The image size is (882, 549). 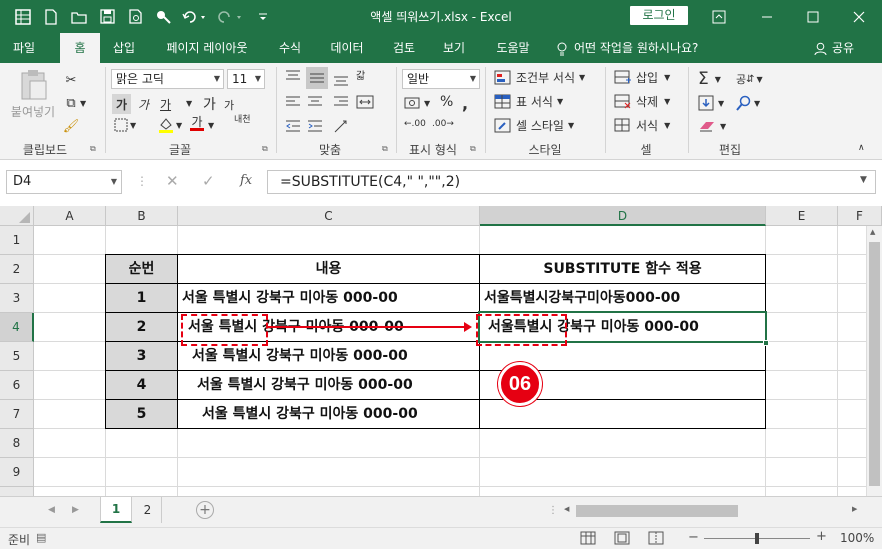 What do you see at coordinates (415, 124) in the screenshot?
I see `increase-decimal-icon: ←.00` at bounding box center [415, 124].